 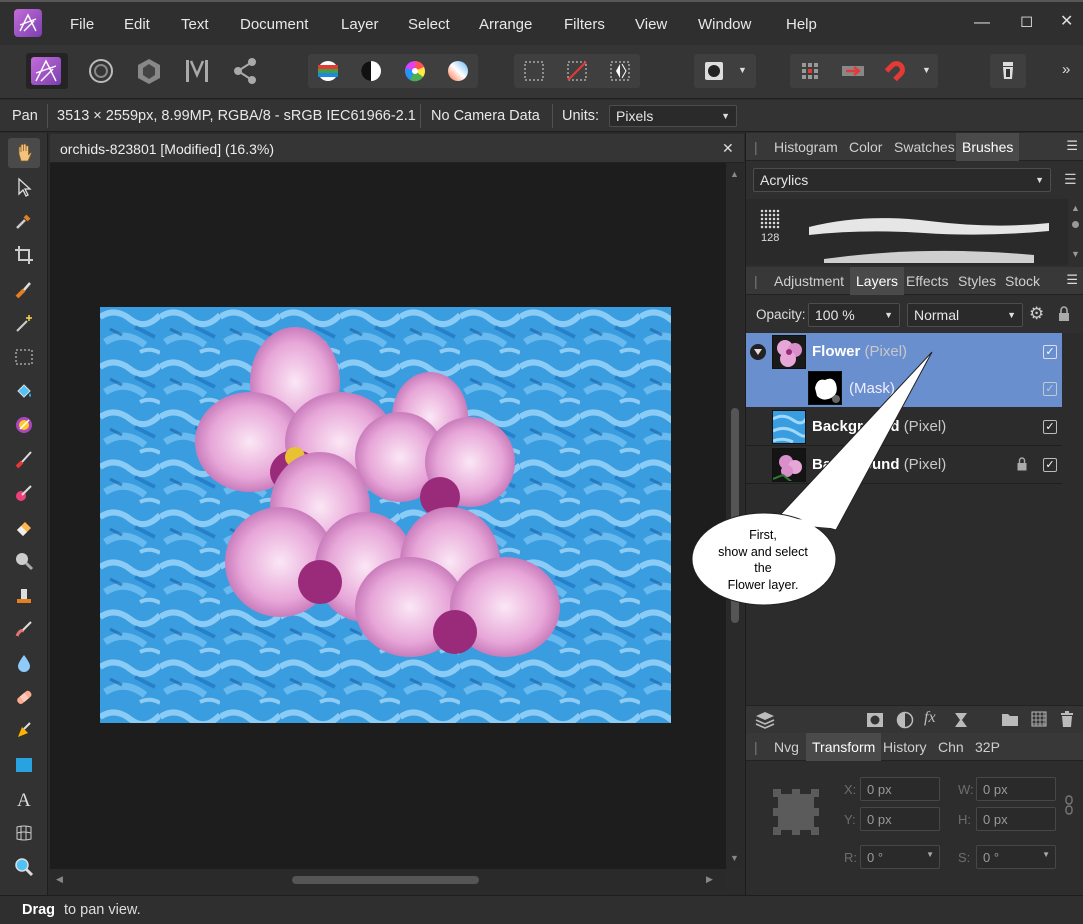 What do you see at coordinates (24, 493) in the screenshot?
I see `color-replacement-tool` at bounding box center [24, 493].